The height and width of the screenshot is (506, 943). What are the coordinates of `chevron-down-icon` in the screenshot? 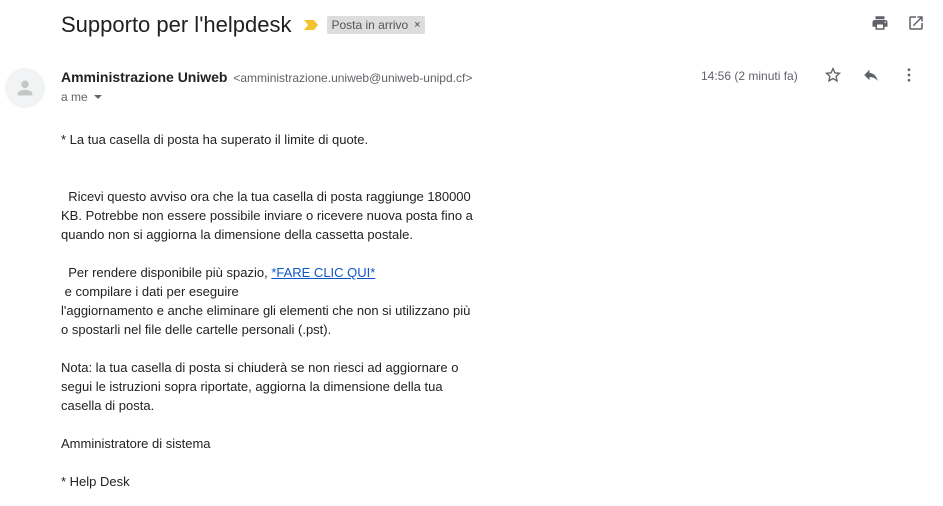 It's located at (97, 97).